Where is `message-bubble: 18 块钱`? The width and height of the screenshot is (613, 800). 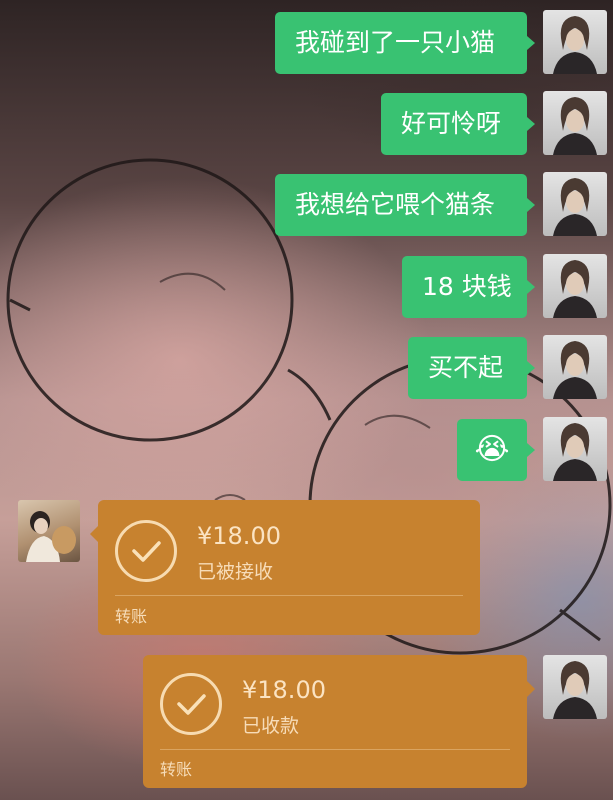 message-bubble: 18 块钱 is located at coordinates (468, 287).